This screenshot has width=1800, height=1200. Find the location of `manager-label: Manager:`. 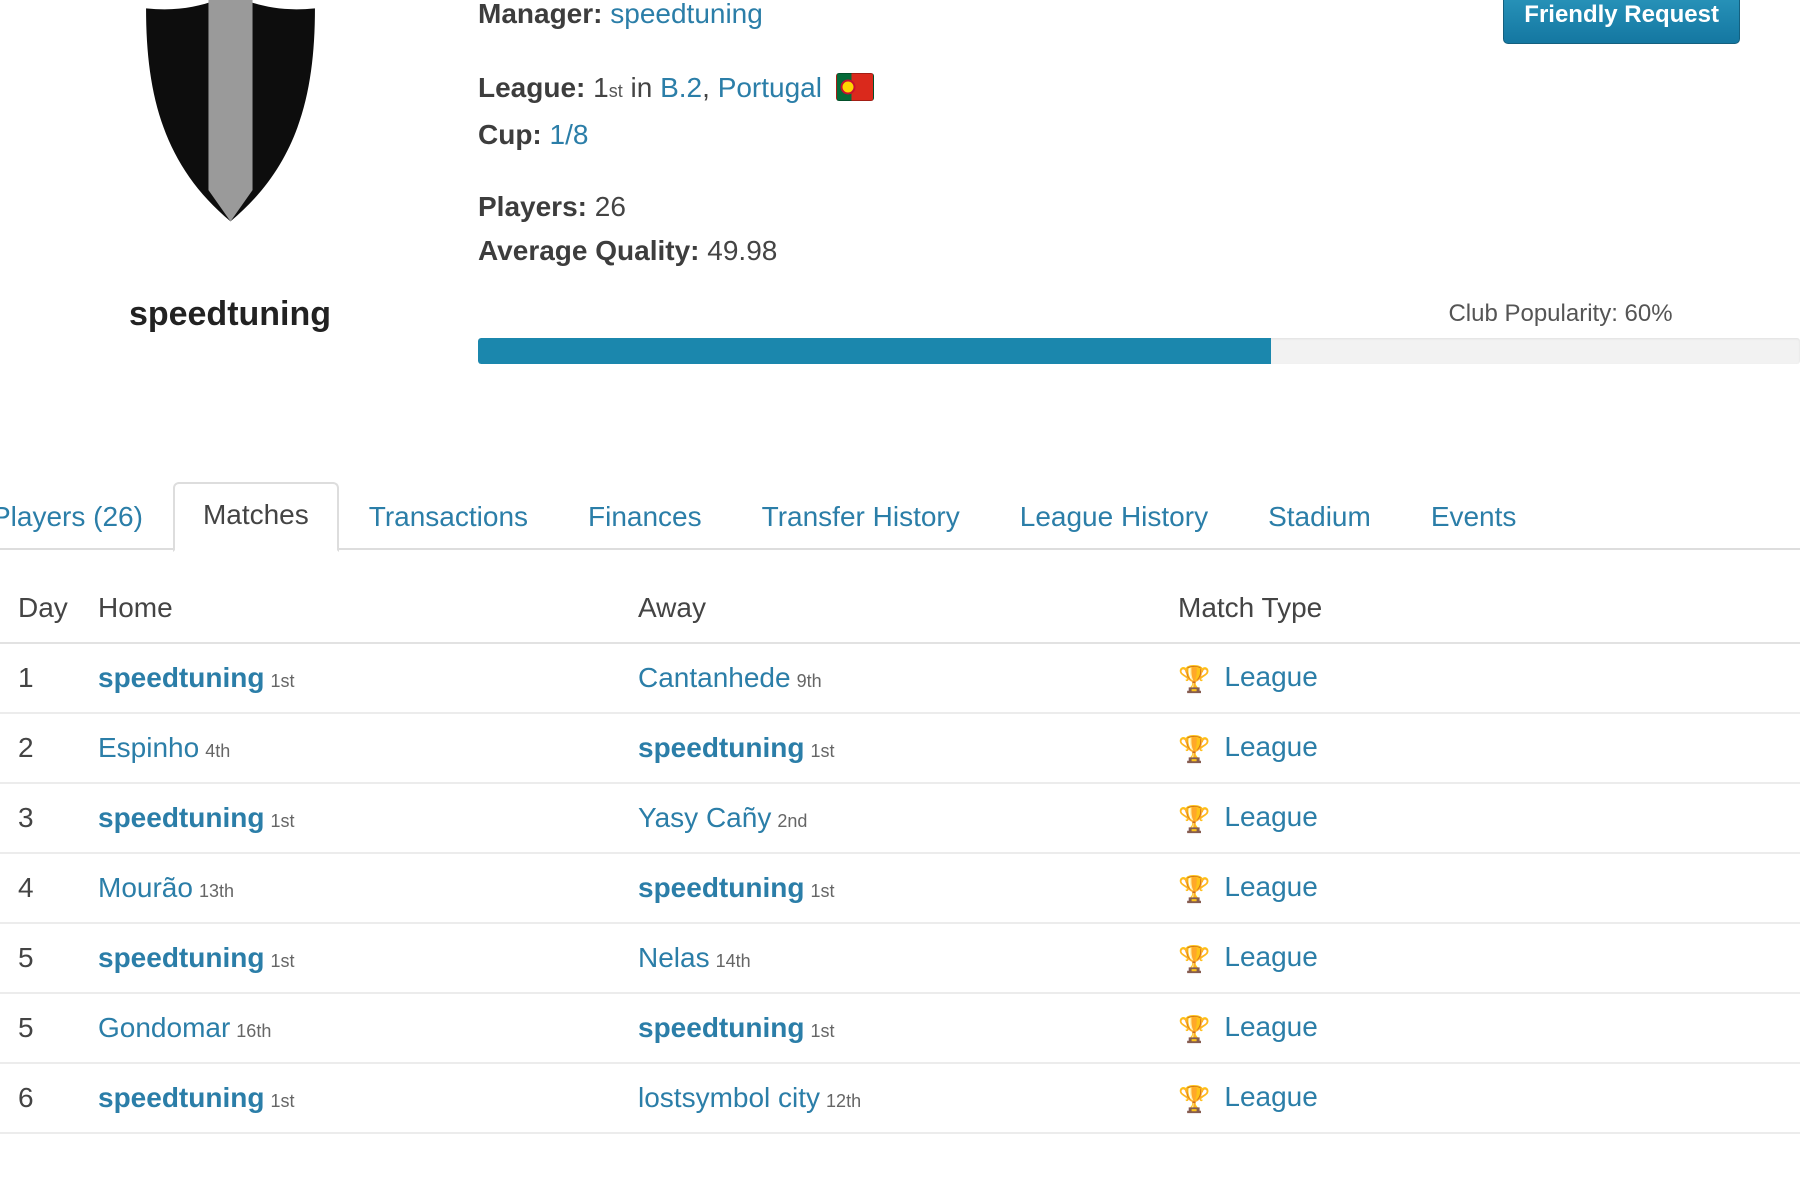

manager-label: Manager: is located at coordinates (540, 14).